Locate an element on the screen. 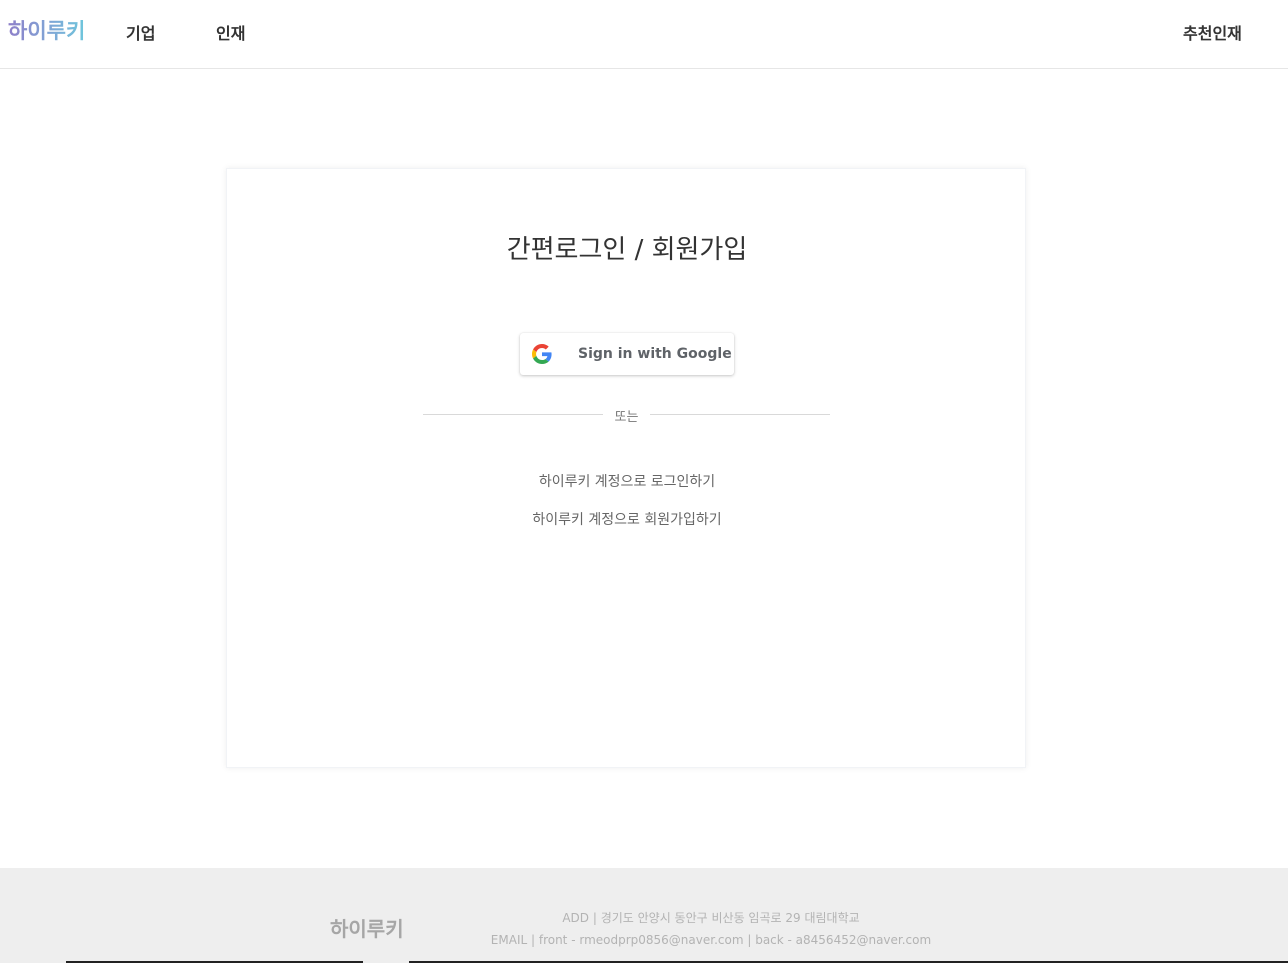  google-sign-in-label: Sign in with Google is located at coordinates (655, 354).